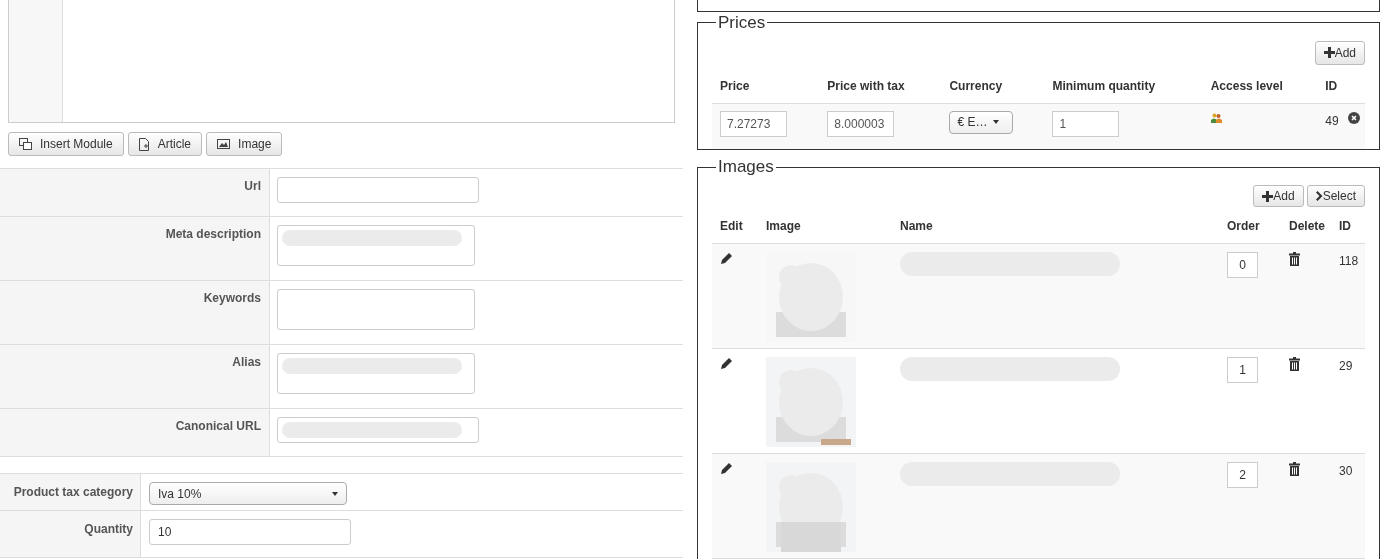  I want to click on image-id: 30, so click(1346, 471).